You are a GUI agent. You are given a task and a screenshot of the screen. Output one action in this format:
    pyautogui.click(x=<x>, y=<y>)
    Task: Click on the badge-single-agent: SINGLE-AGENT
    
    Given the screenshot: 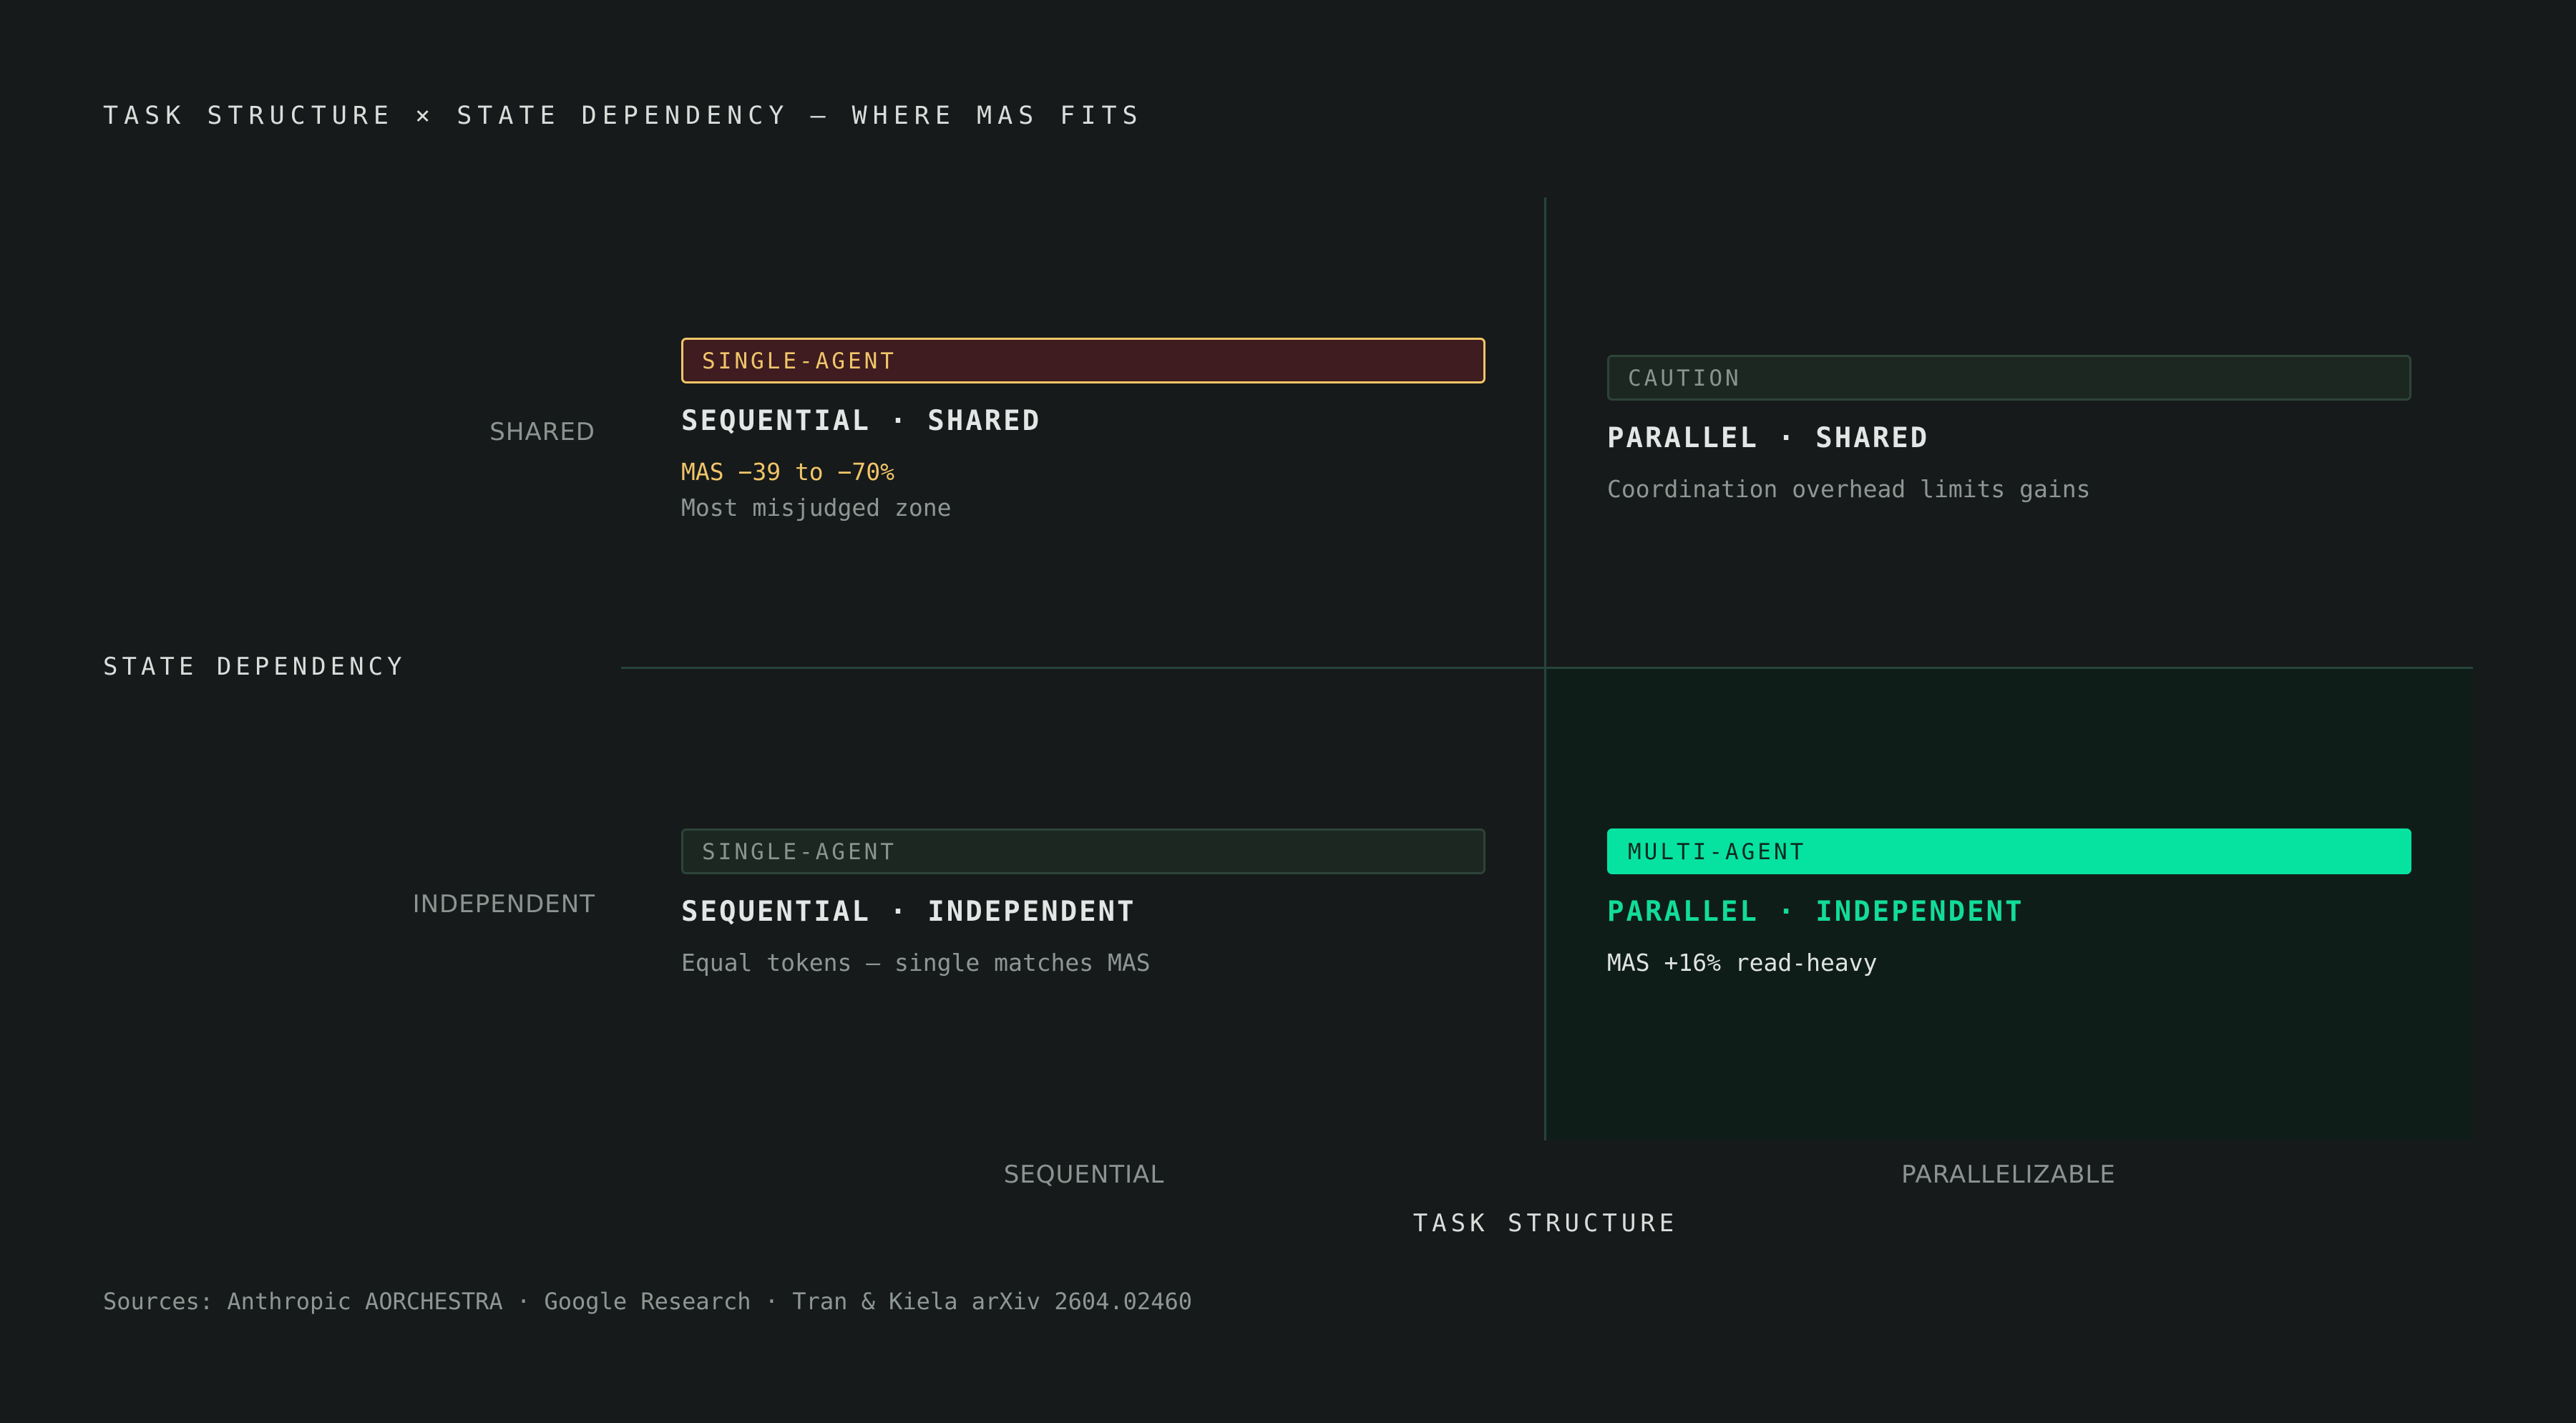 What is the action you would take?
    pyautogui.click(x=1083, y=851)
    